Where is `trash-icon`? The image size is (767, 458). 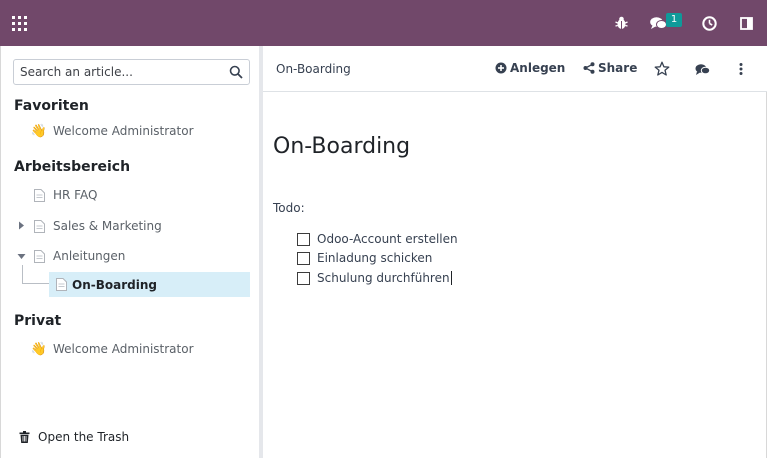 trash-icon is located at coordinates (24, 437).